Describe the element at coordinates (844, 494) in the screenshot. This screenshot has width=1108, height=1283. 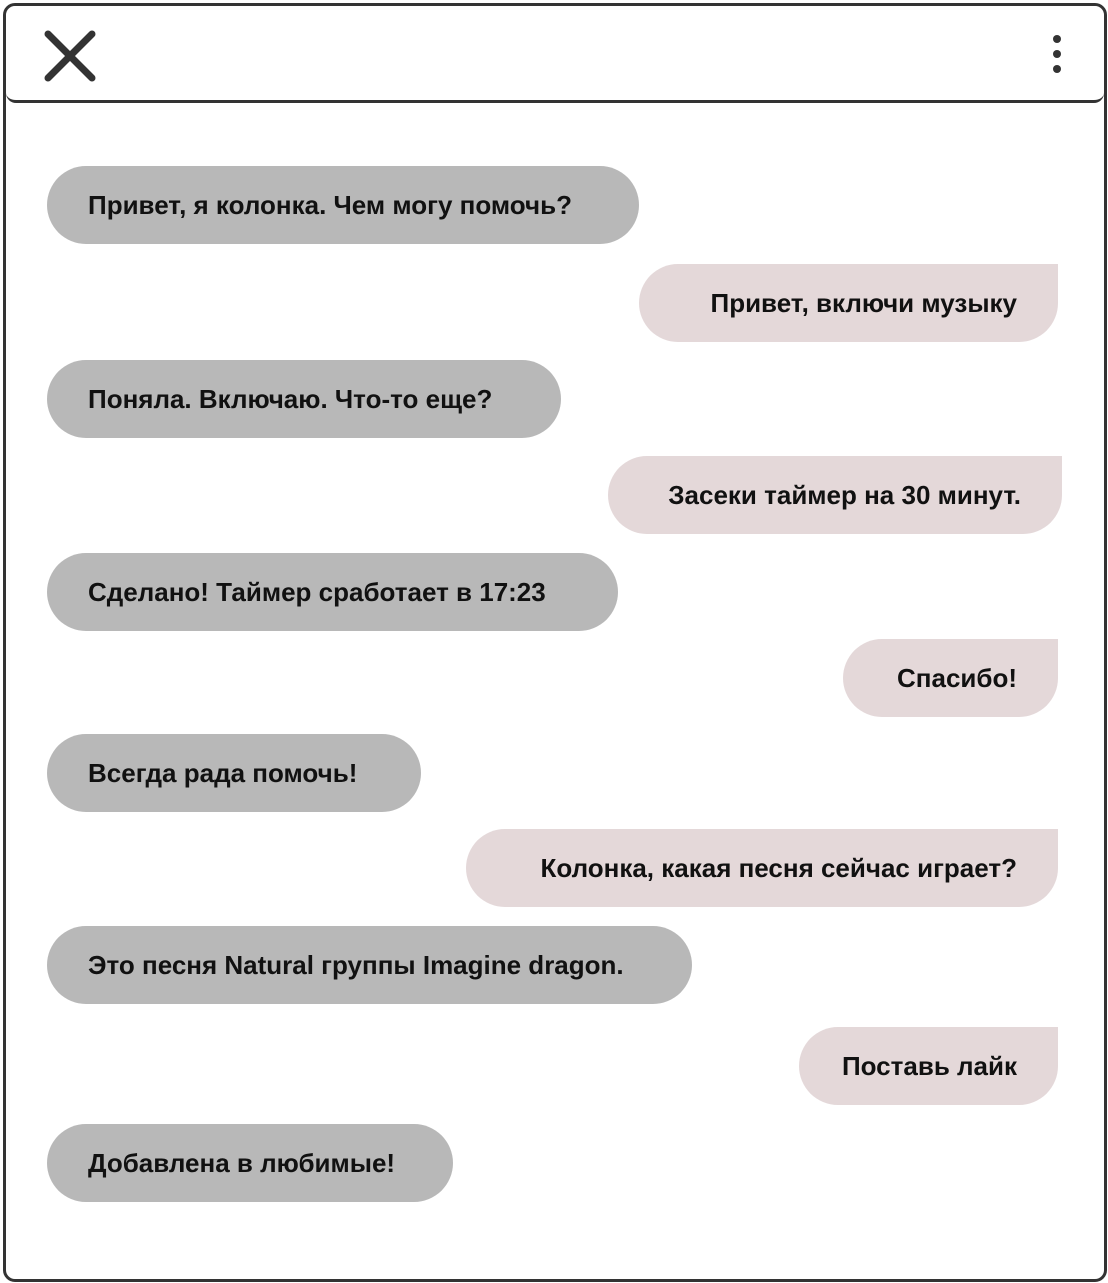
I see `message-text: Засеки таймер на 30 минут.` at that location.